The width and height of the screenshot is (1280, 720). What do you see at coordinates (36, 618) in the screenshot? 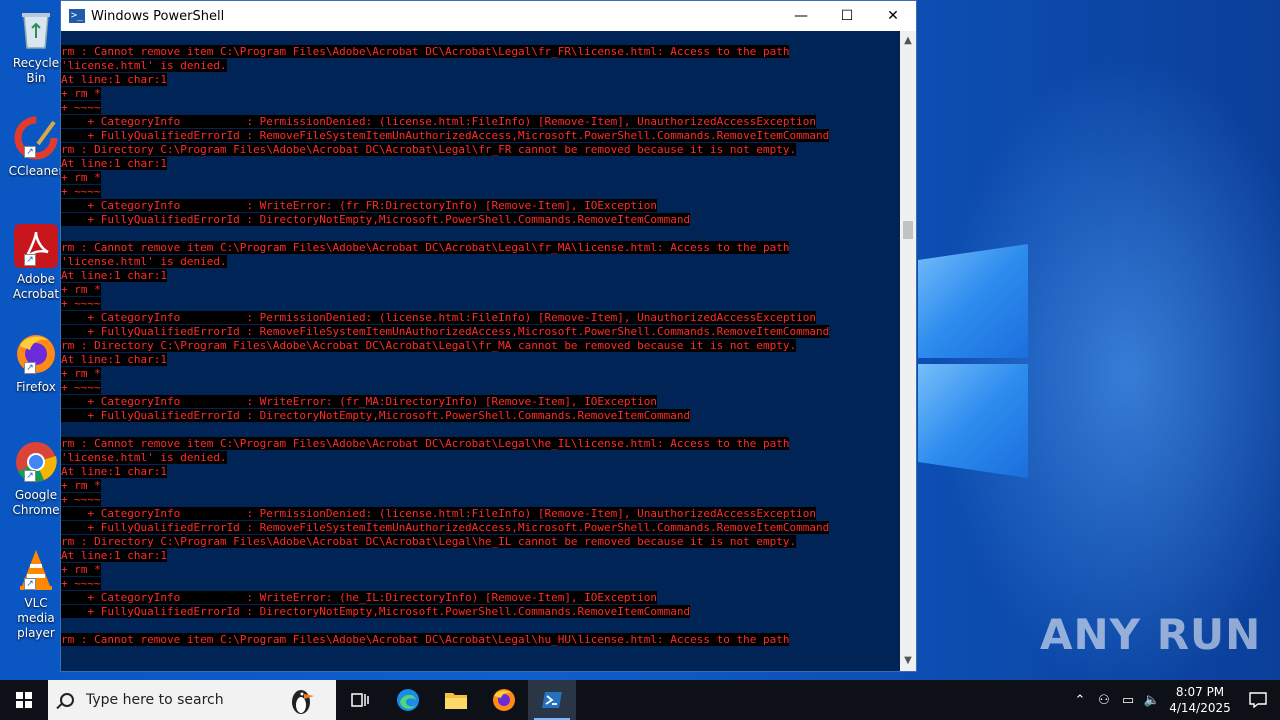
I see `desktop-icon-label: VLC media player` at bounding box center [36, 618].